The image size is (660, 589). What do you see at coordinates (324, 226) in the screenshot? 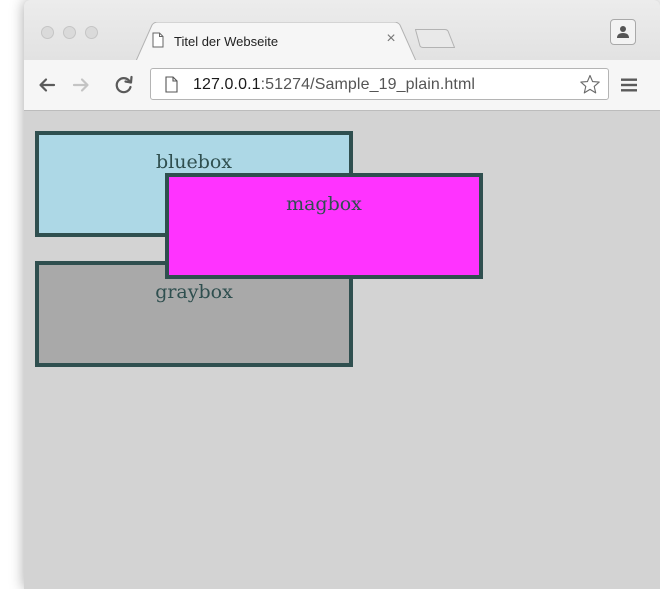
I see `magbox: magbox` at bounding box center [324, 226].